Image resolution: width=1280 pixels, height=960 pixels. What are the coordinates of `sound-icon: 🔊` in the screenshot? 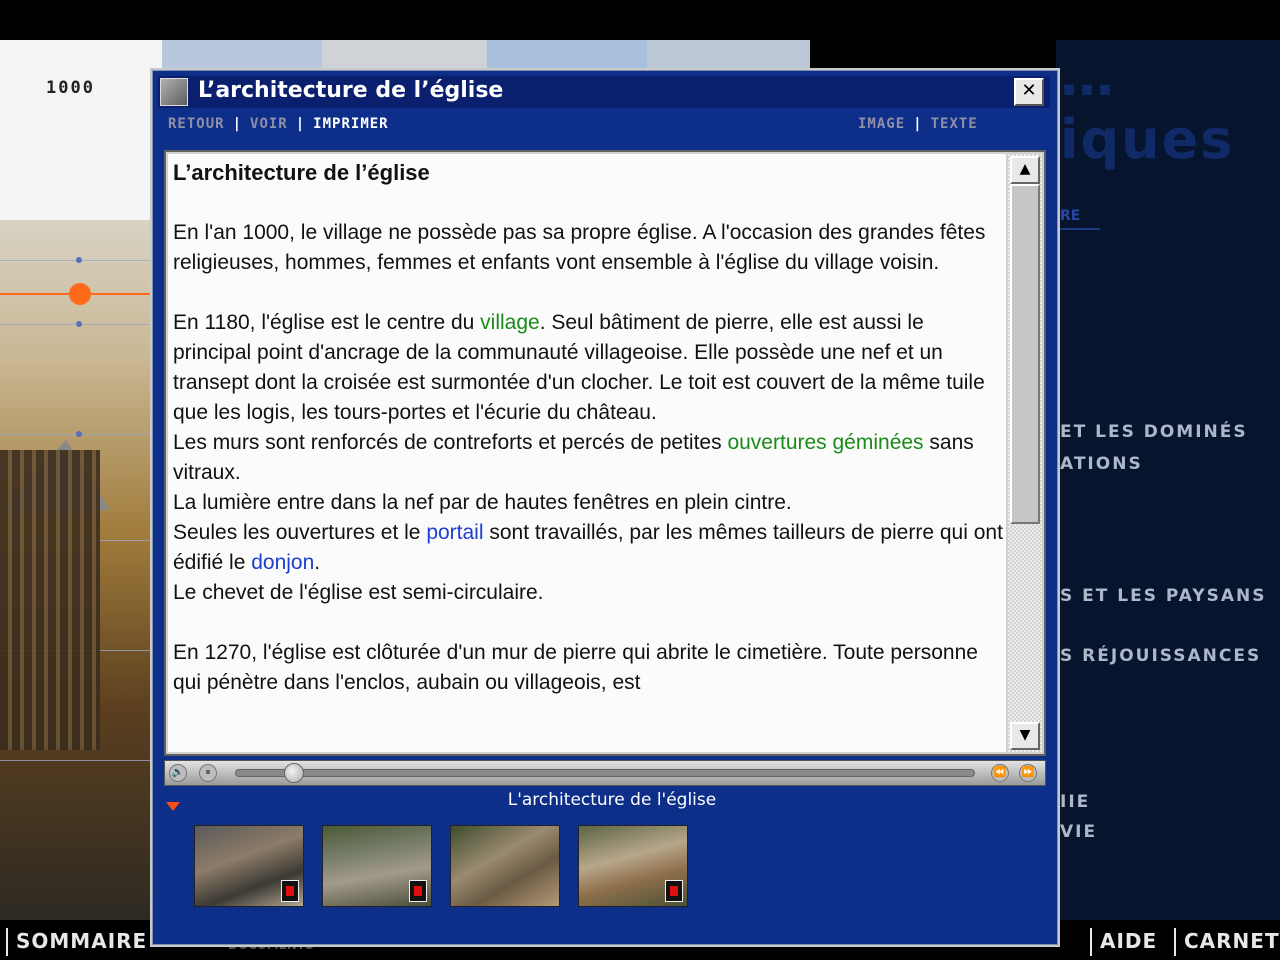 It's located at (178, 773).